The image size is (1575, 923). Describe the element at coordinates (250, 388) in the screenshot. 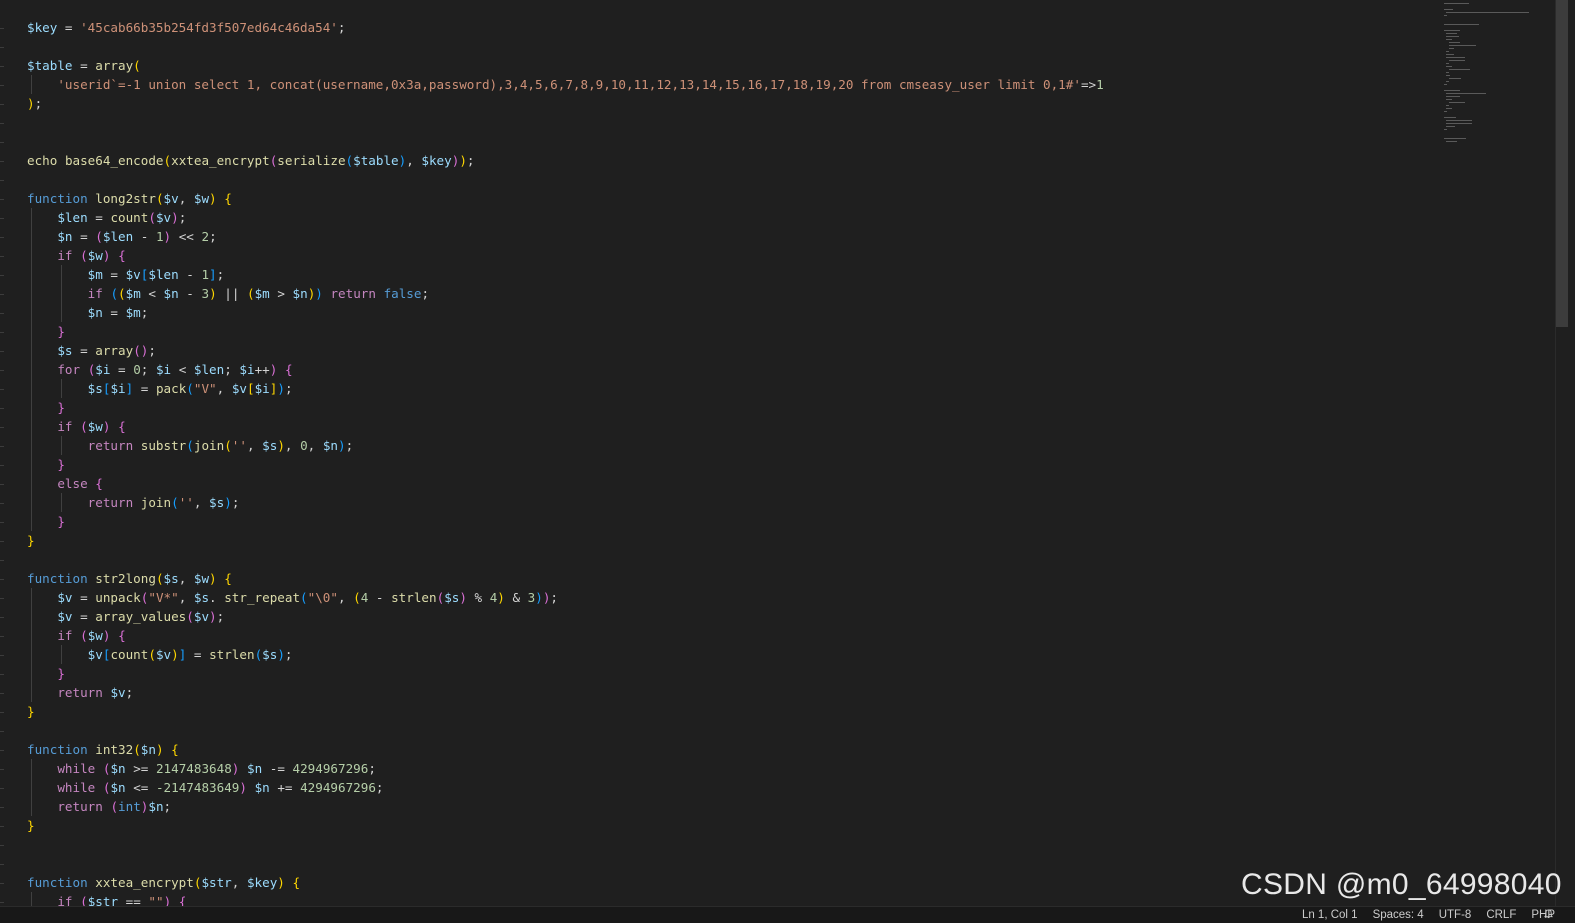

I see `code-token: [` at that location.